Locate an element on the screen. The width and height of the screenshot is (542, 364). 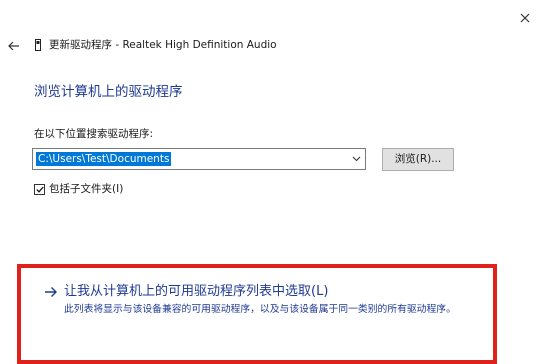
search-location-label: 在以下位置搜索驱动程序: is located at coordinates (94, 134).